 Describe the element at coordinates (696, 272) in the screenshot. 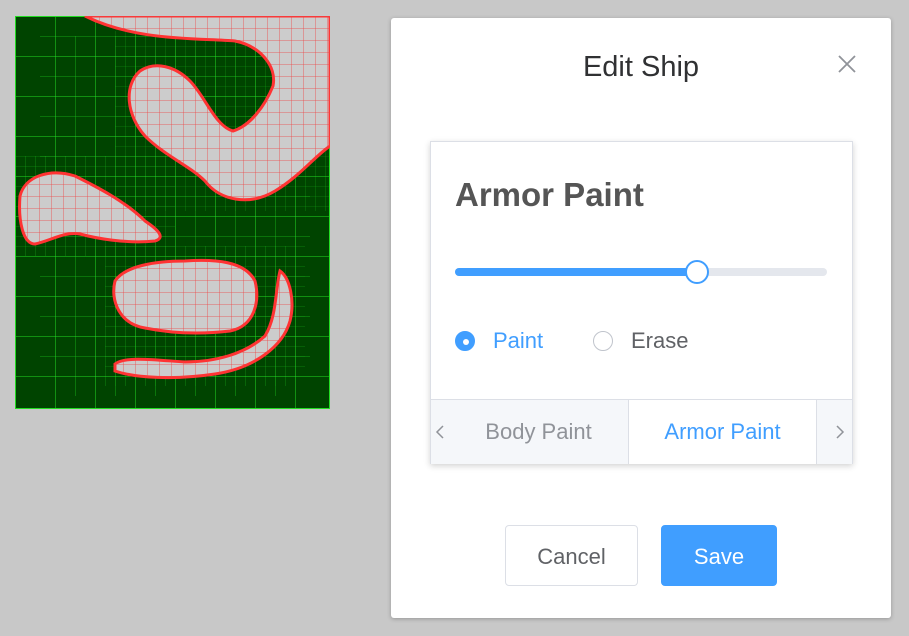

I see `slider-handle` at that location.